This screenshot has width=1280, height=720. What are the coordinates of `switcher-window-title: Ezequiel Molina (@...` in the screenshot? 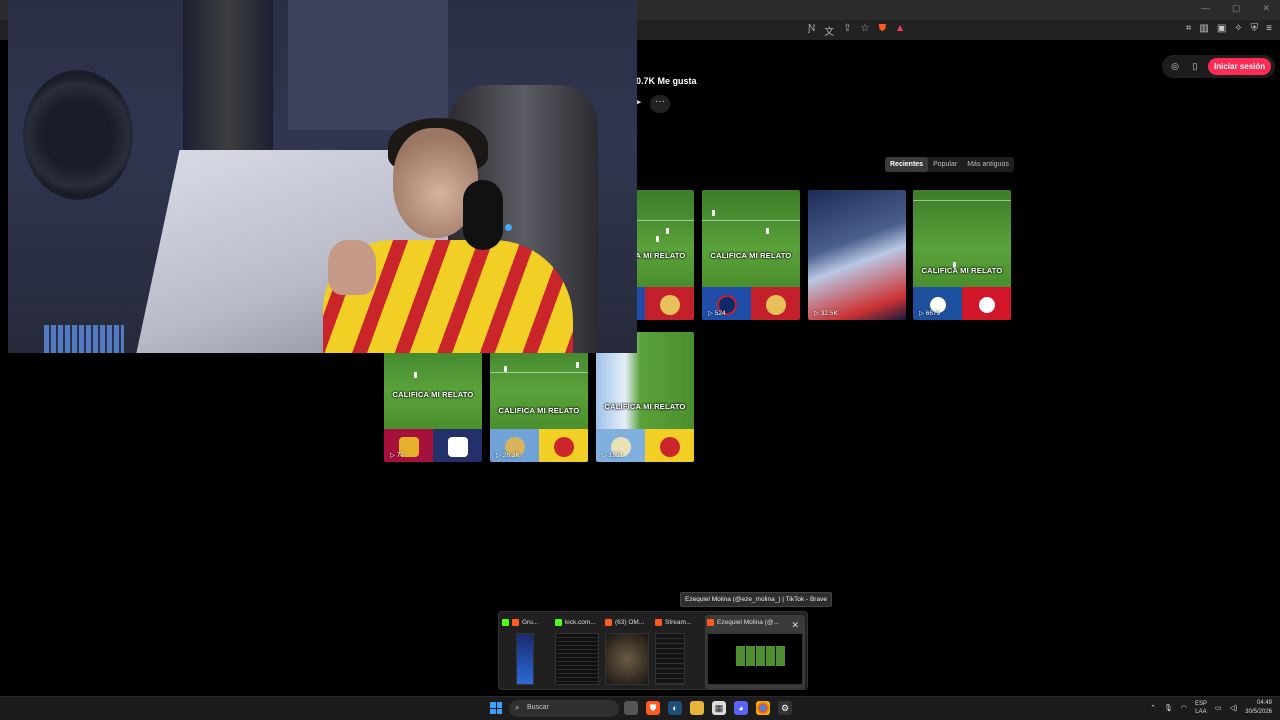 It's located at (748, 622).